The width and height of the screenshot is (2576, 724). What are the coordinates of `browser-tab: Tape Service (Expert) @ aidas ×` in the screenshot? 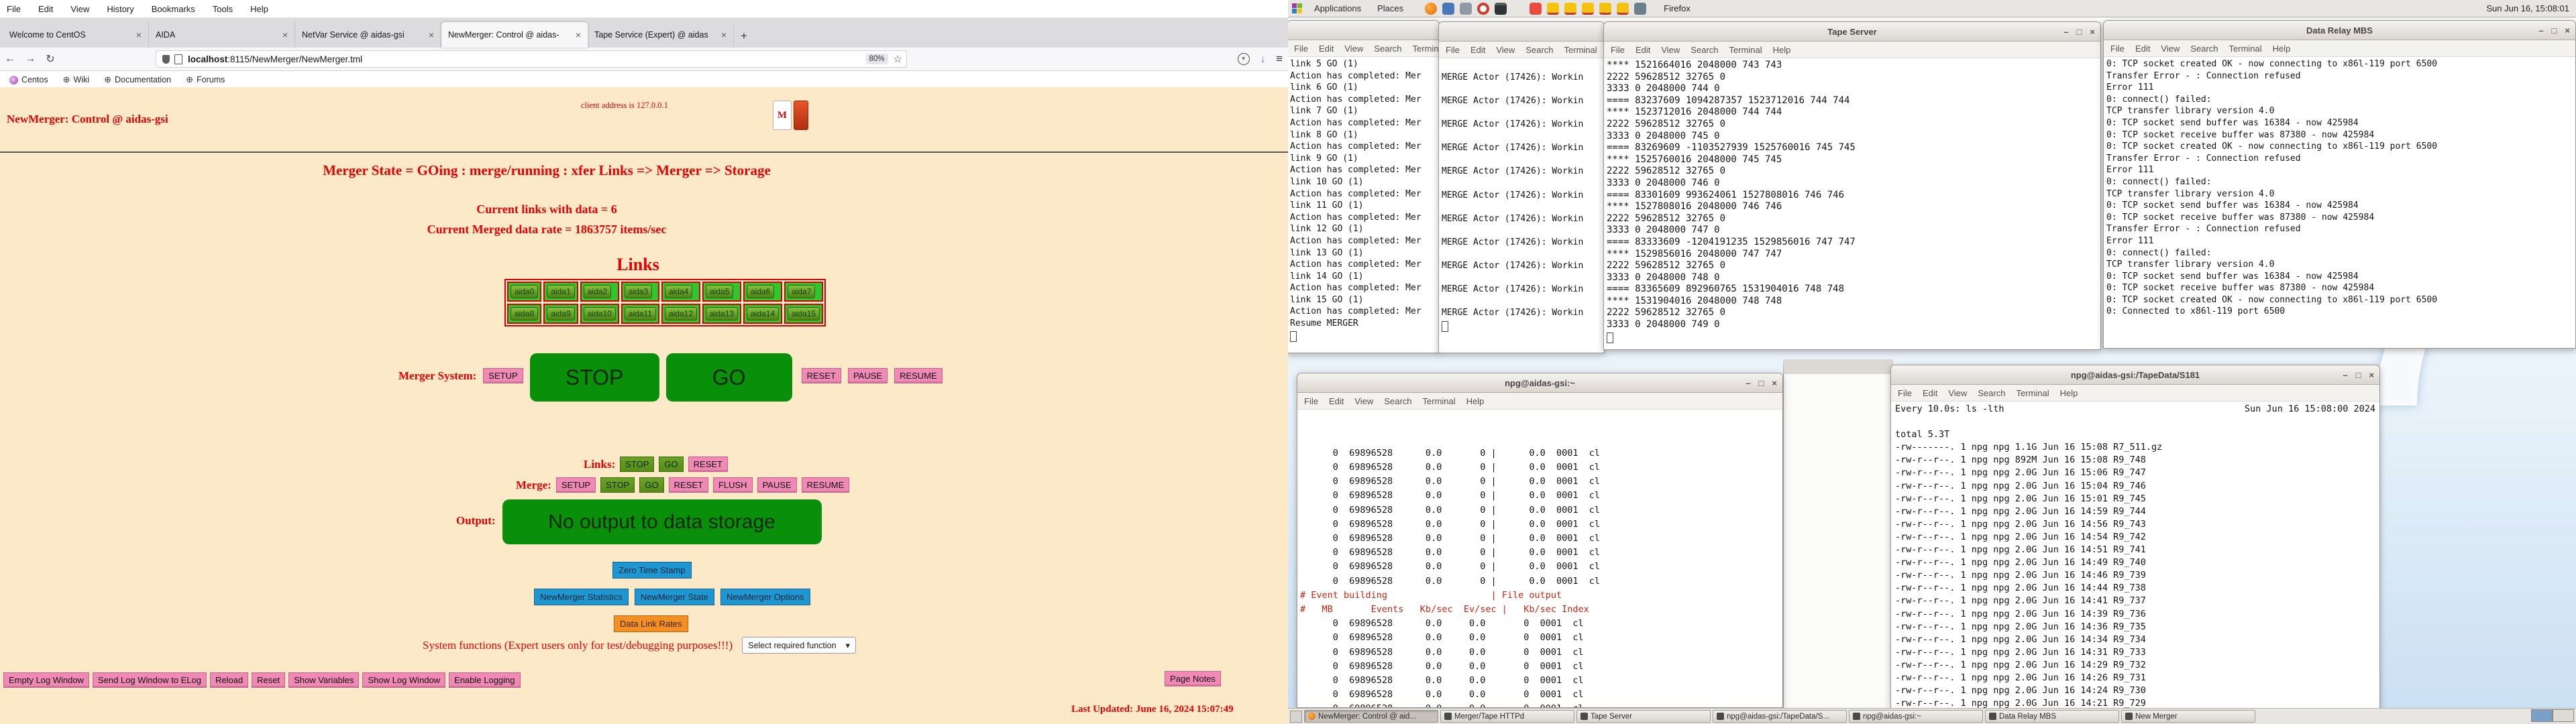 It's located at (661, 35).